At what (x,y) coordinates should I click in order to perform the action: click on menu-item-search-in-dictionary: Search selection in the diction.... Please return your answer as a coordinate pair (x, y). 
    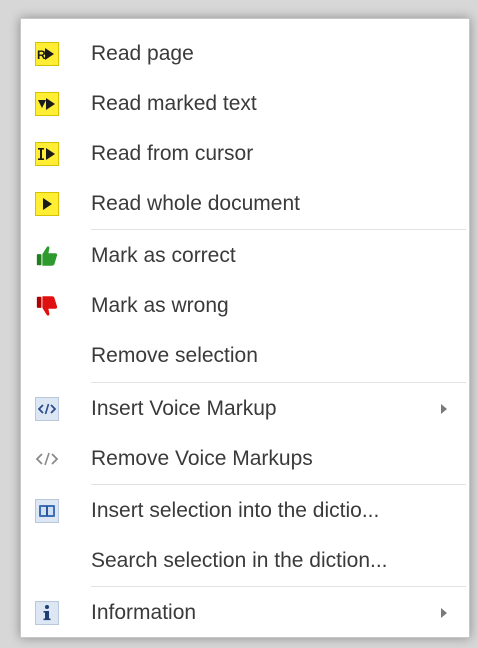
    Looking at the image, I should click on (246, 561).